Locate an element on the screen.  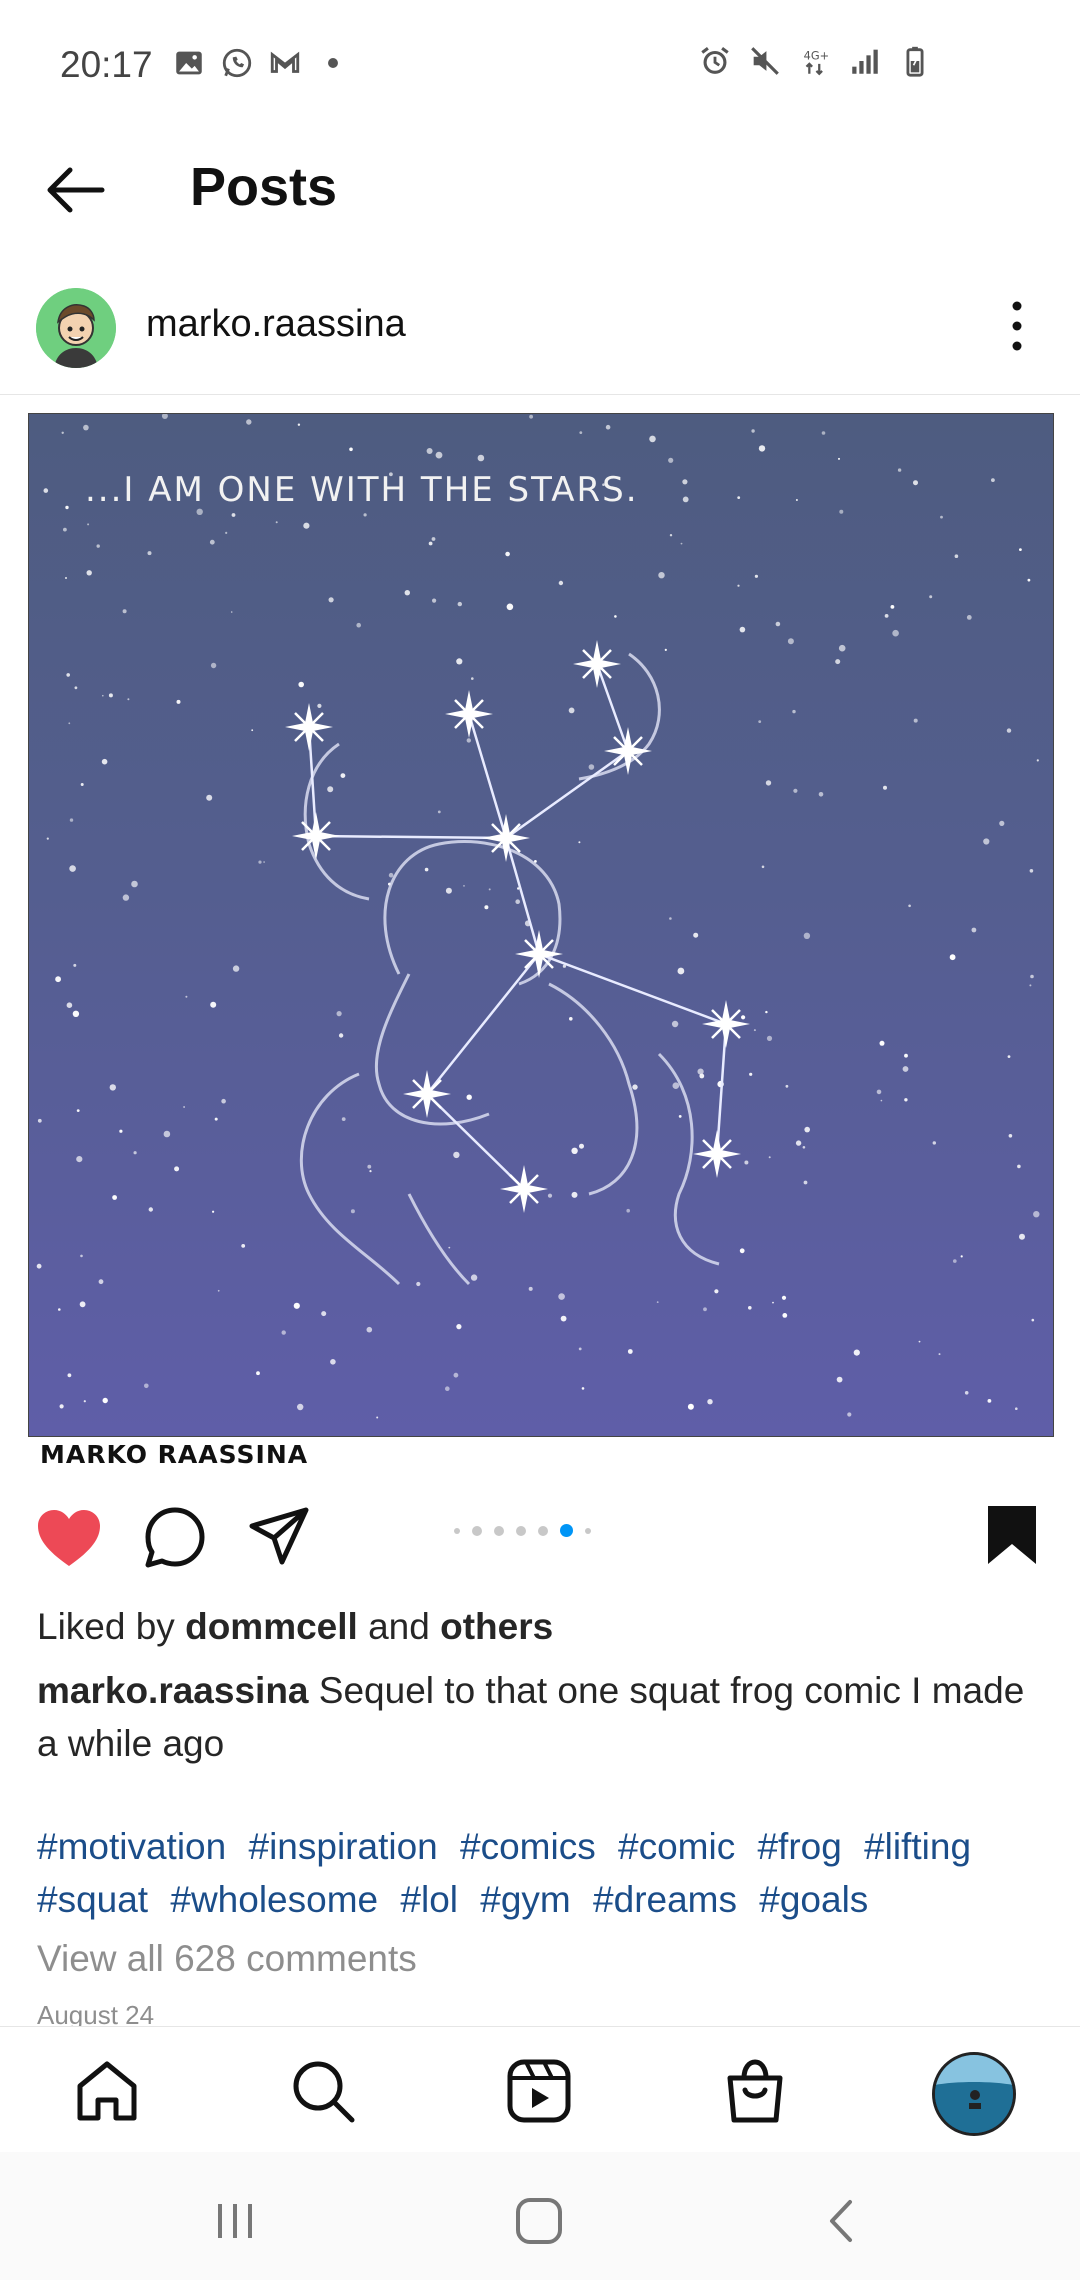
profile-photo is located at coordinates (974, 2094).